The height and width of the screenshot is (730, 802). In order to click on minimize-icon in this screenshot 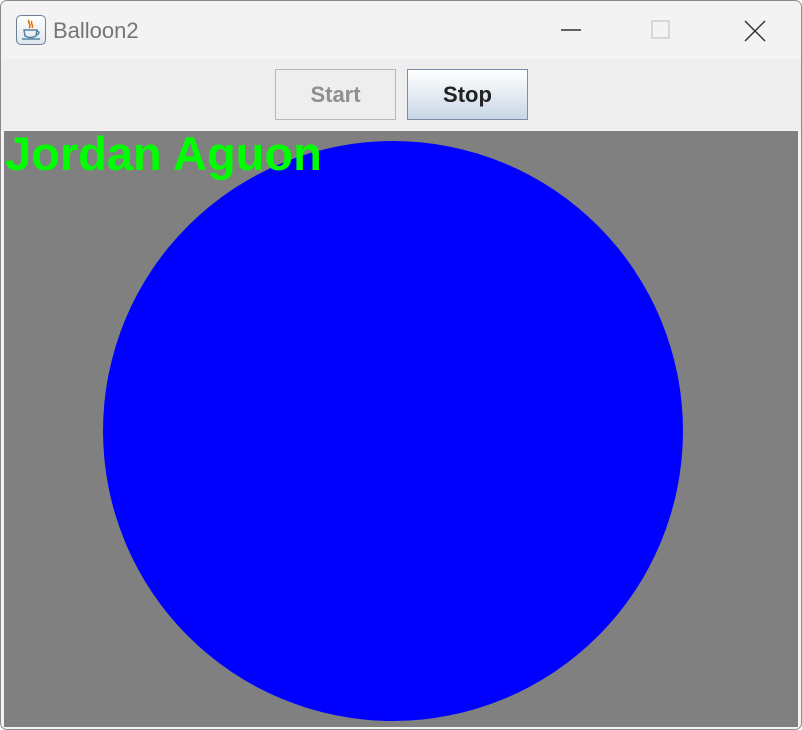, I will do `click(571, 30)`.